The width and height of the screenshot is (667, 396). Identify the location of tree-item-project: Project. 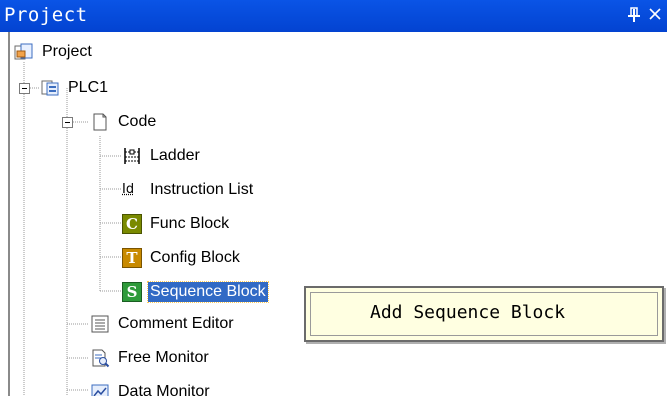
(54, 52).